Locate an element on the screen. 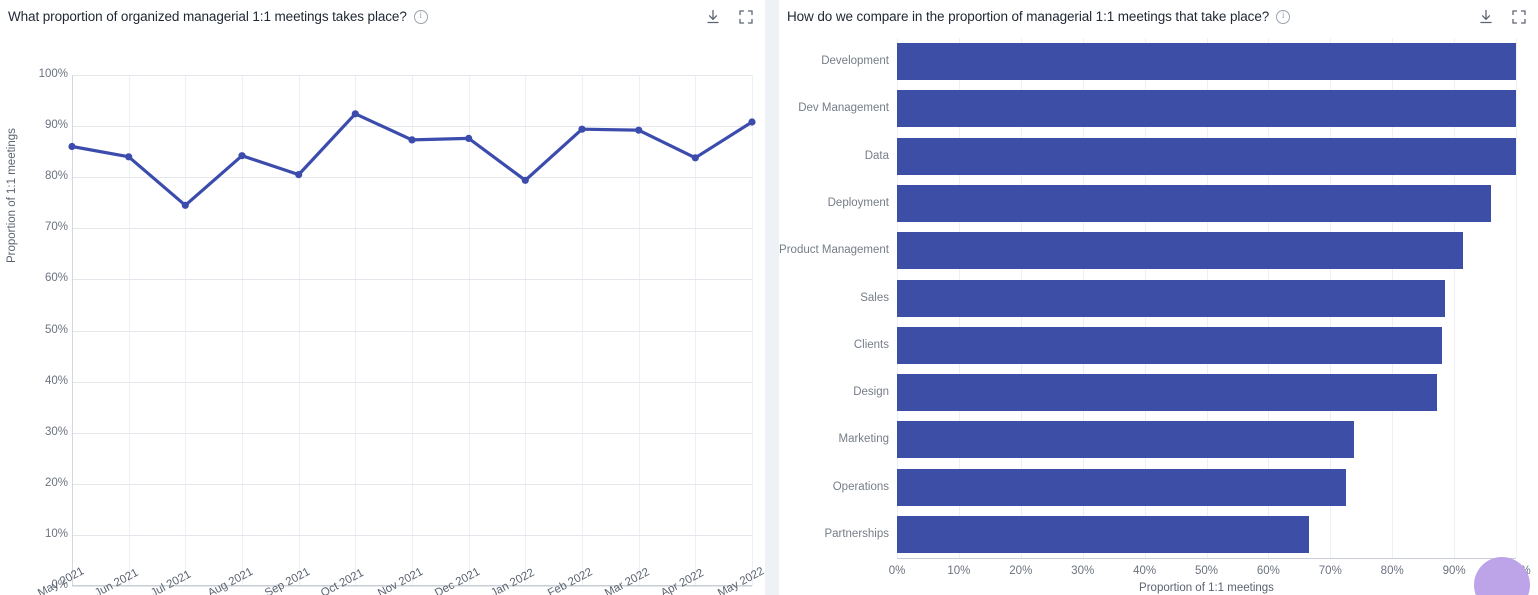 Image resolution: width=1538 pixels, height=595 pixels. line-chart-y-ticks: 0% 10% 20% 30% 40% 50% 60% 70% 80% 90% 100% is located at coordinates (34, 329).